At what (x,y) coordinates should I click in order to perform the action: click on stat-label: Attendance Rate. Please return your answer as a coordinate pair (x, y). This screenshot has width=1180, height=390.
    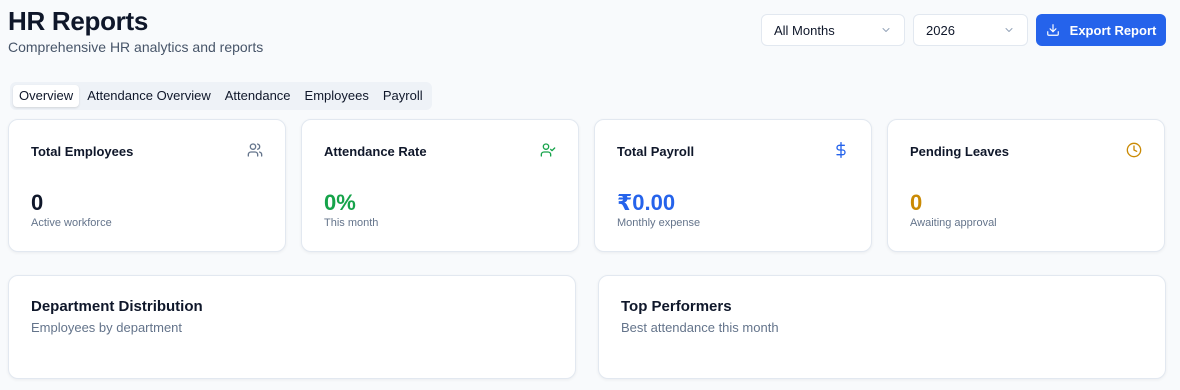
    Looking at the image, I should click on (375, 151).